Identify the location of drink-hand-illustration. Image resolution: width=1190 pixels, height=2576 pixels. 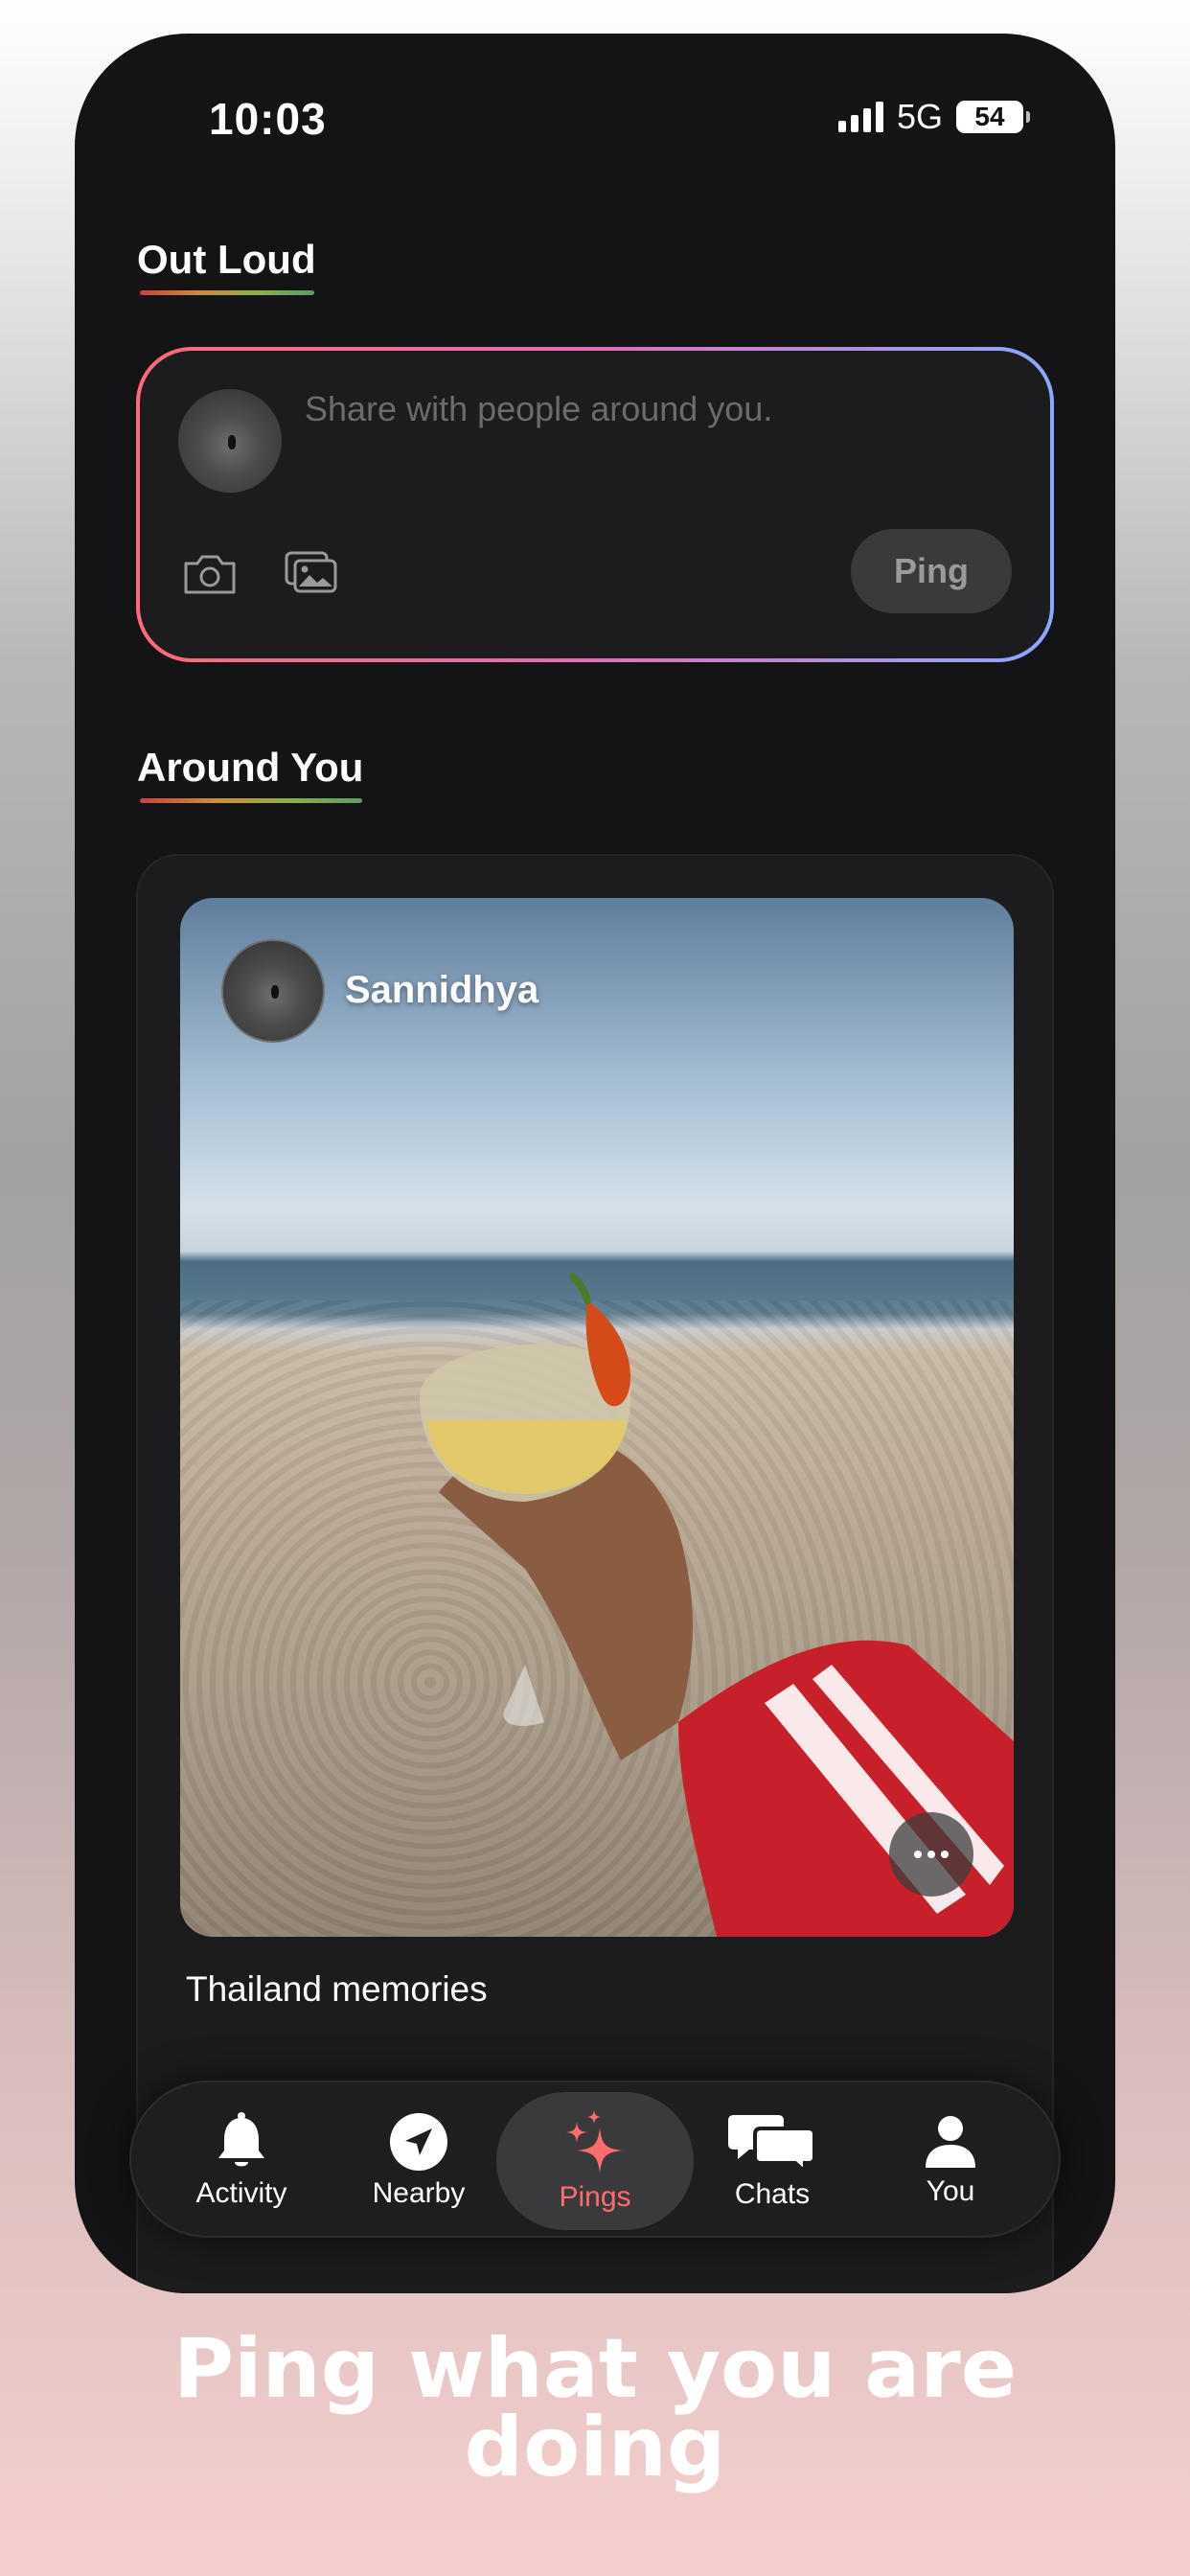
(717, 1605).